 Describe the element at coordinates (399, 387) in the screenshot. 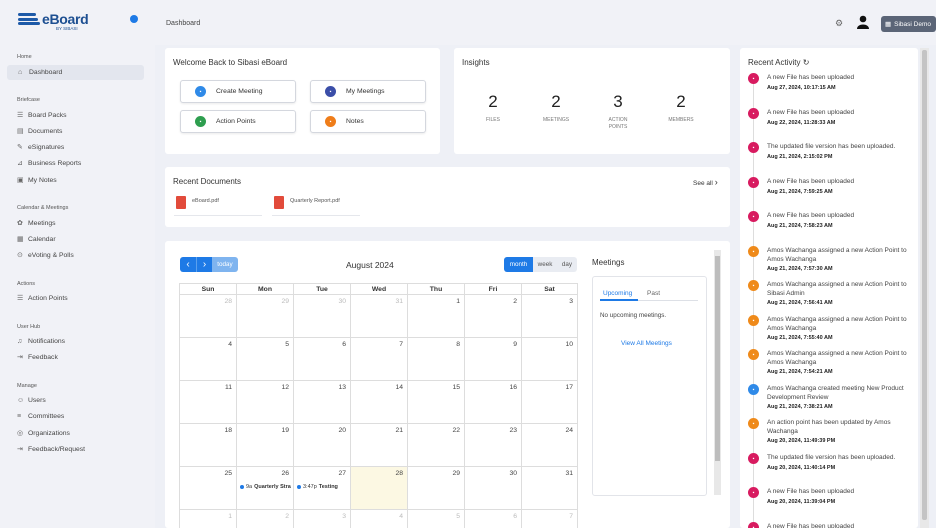

I see `day-number: 14` at that location.